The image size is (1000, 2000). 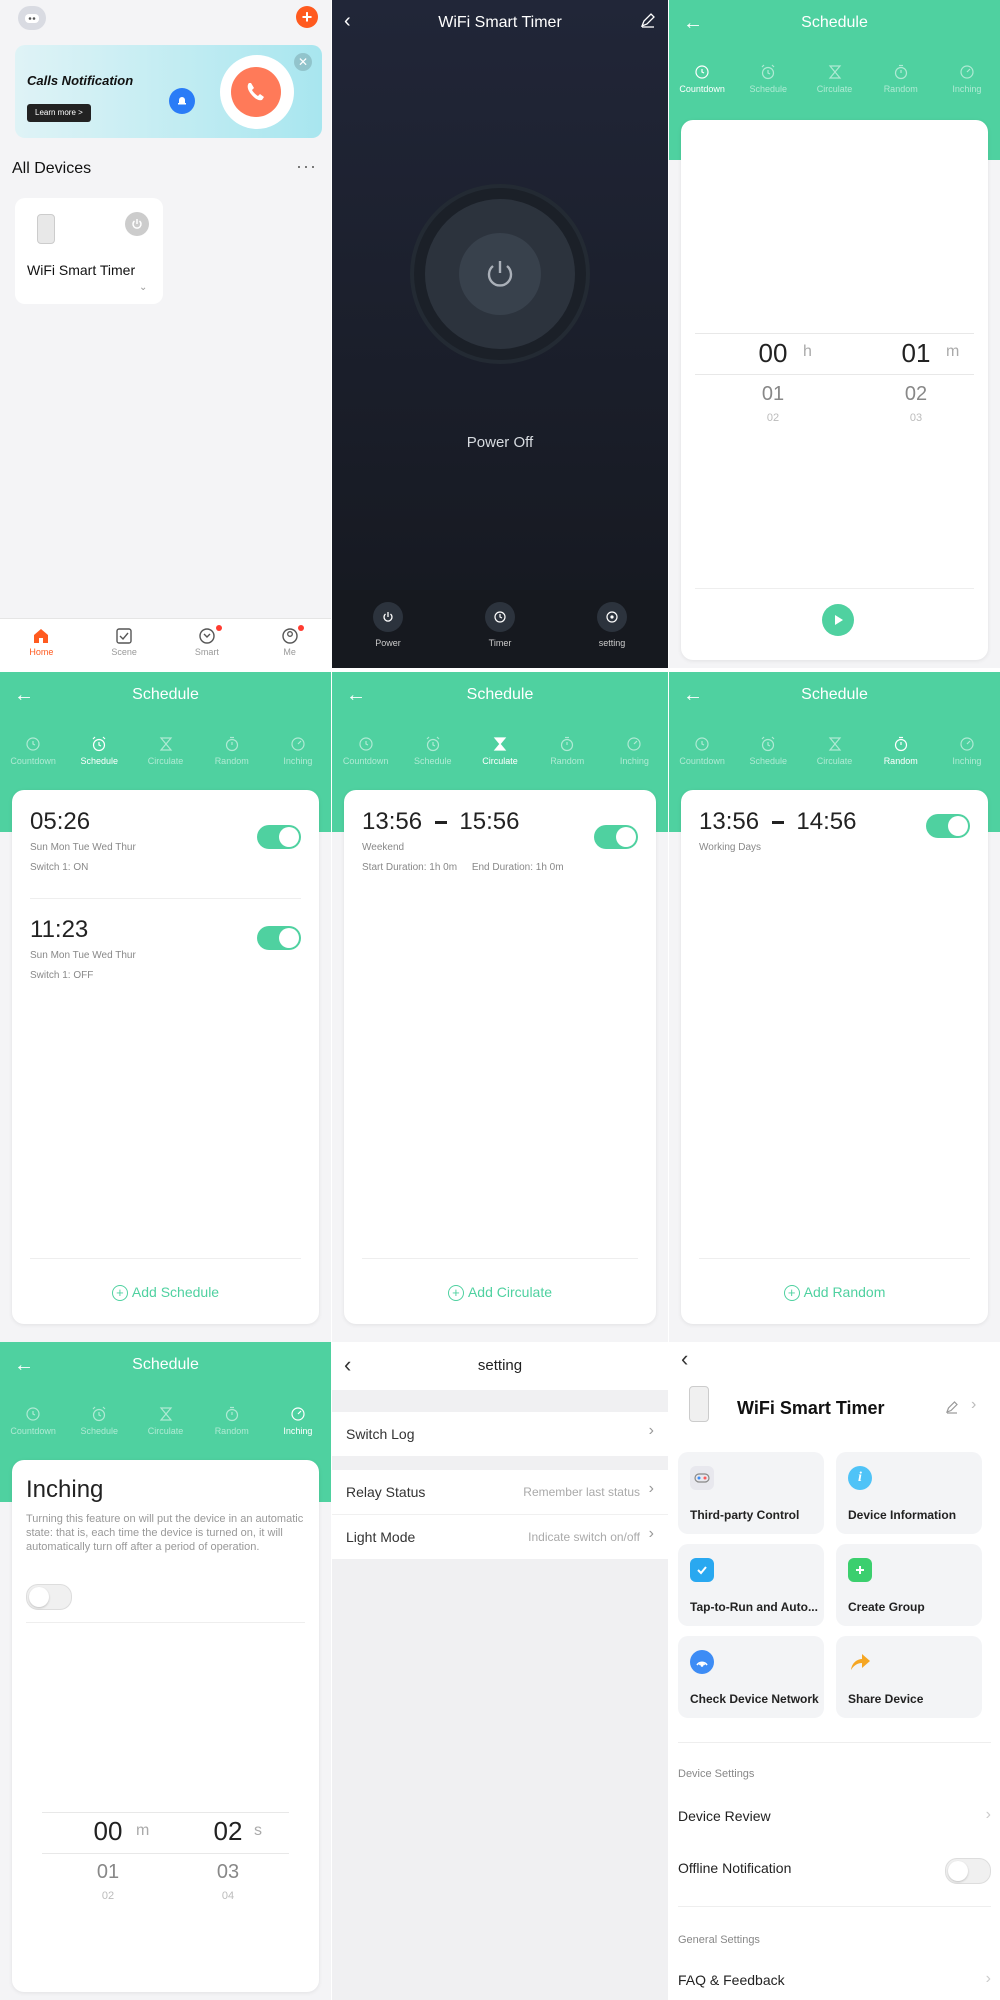 I want to click on faq-feedback-row: FAQ & Feedback ›, so click(x=834, y=1981).